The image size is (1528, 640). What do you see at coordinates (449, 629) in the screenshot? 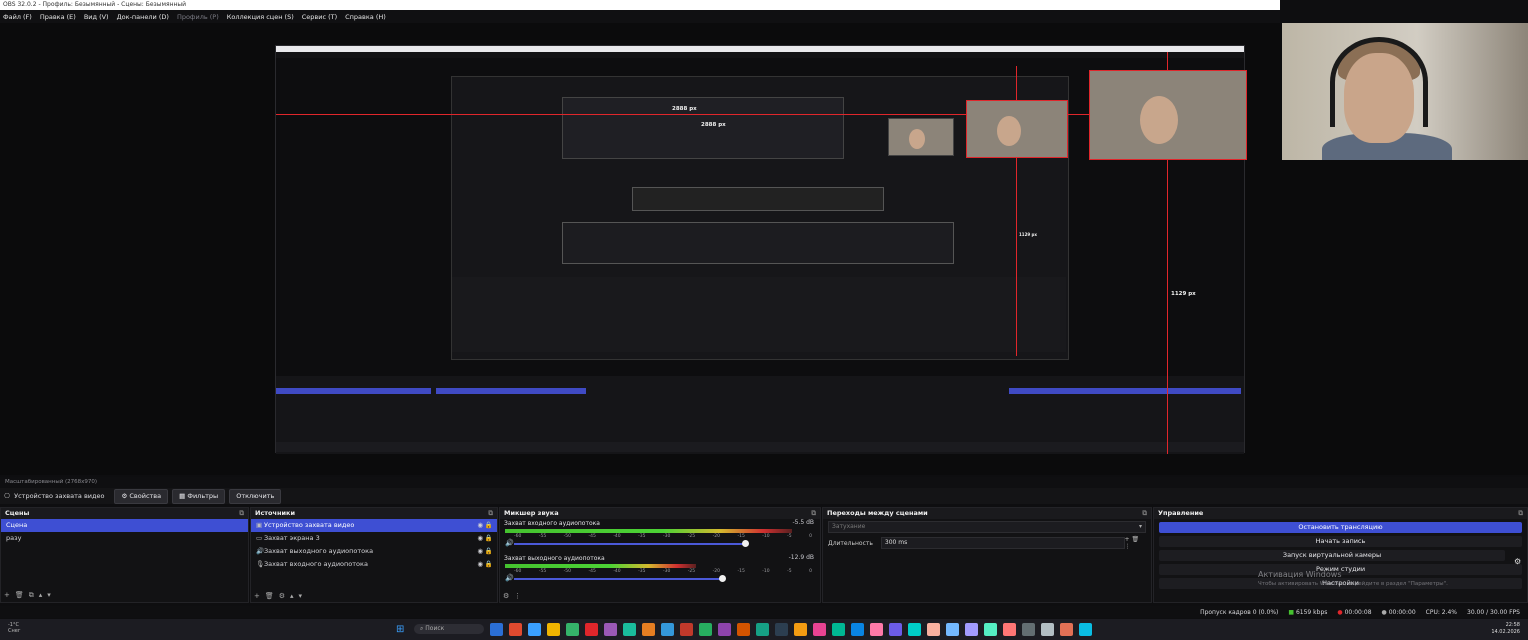
I see `taskbar-search: ⌕ Поиск` at bounding box center [449, 629].